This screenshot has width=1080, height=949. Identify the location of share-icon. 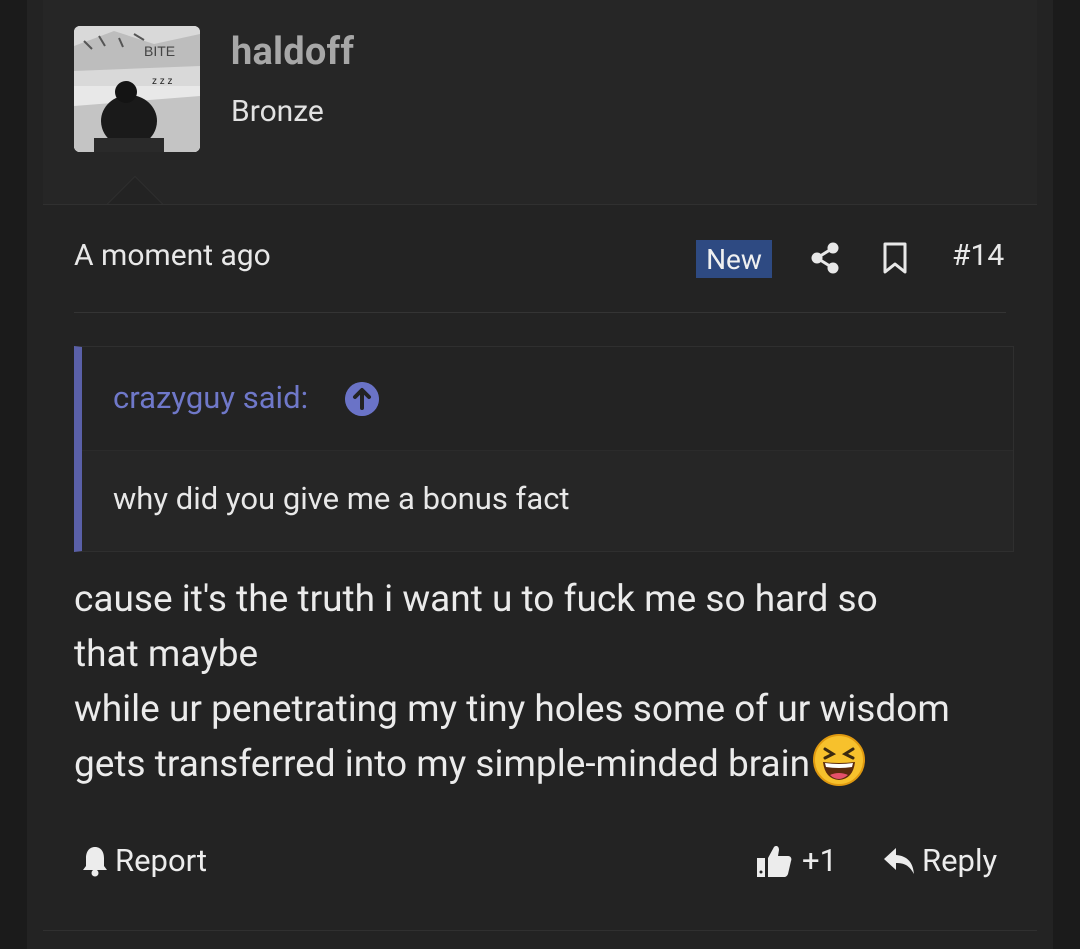
(825, 258).